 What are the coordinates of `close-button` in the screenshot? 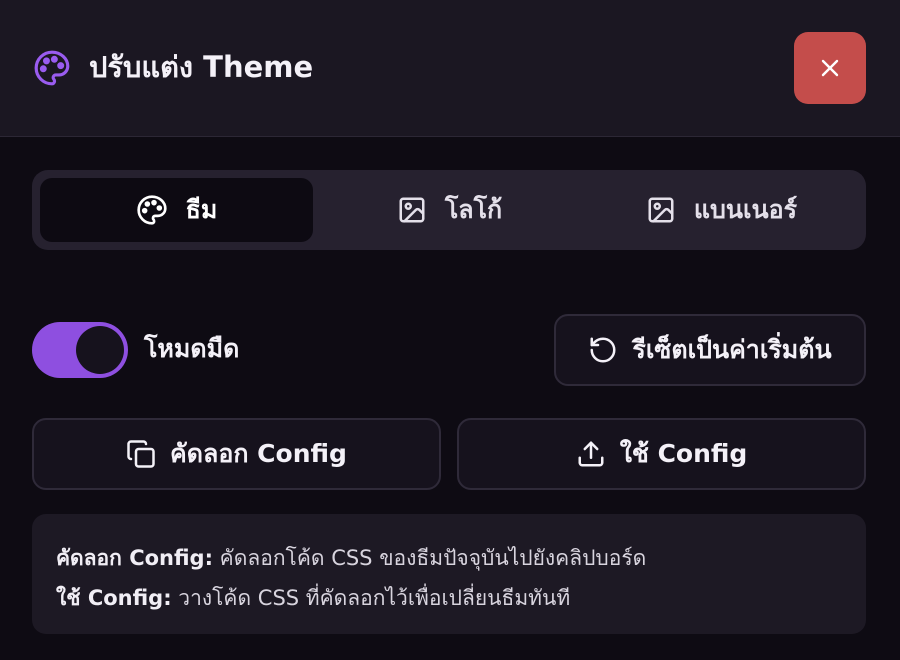 It's located at (830, 68).